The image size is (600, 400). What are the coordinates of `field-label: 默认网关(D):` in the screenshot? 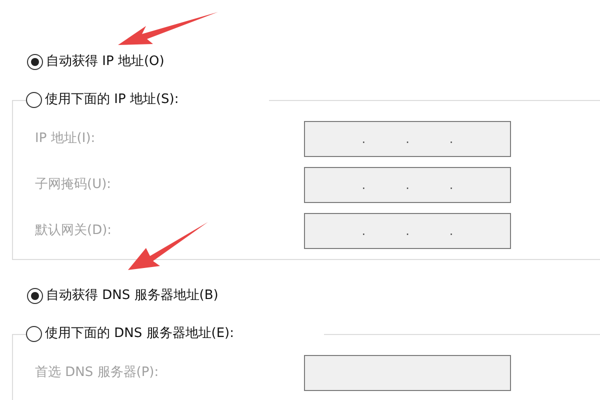 It's located at (73, 231).